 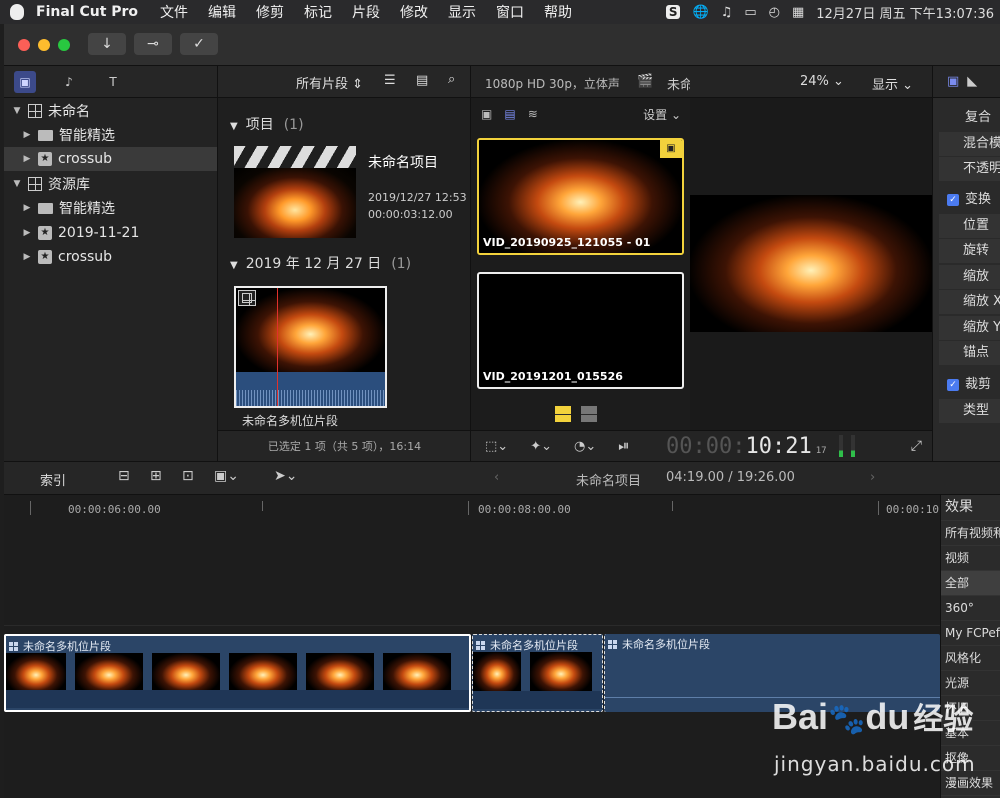 What do you see at coordinates (811, 263) in the screenshot?
I see `viewer-video-frame` at bounding box center [811, 263].